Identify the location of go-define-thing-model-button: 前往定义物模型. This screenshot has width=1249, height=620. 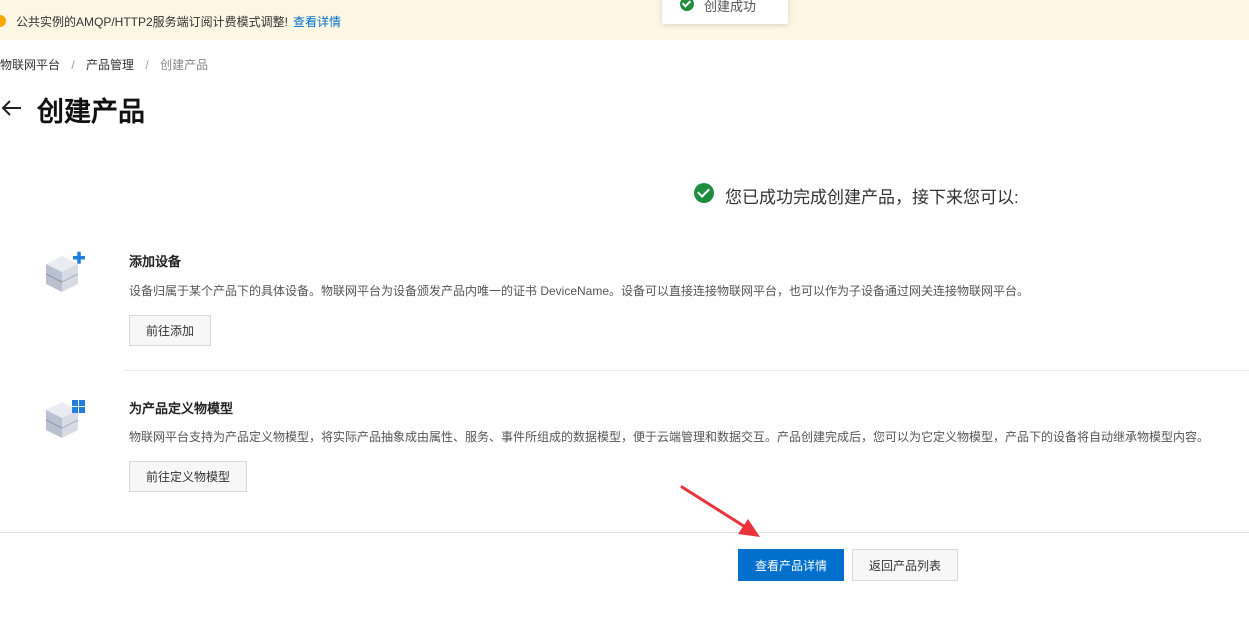
(188, 476).